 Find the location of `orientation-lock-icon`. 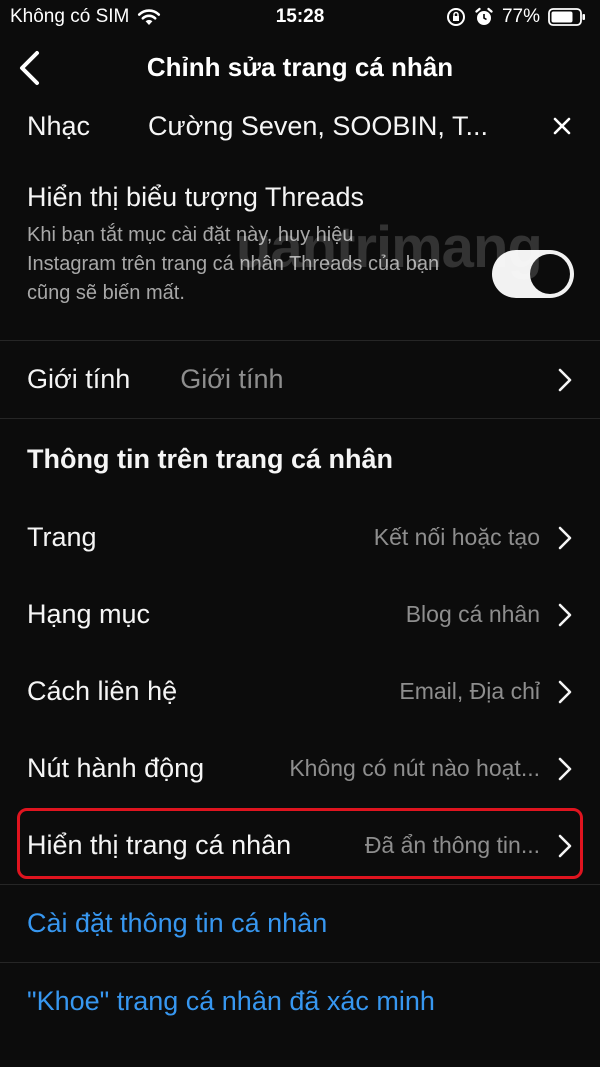

orientation-lock-icon is located at coordinates (455, 17).